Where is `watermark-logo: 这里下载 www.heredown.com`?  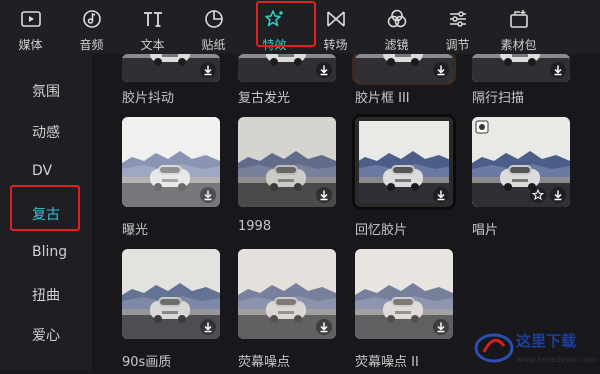 watermark-logo: 这里下载 www.heredown.com is located at coordinates (535, 346).